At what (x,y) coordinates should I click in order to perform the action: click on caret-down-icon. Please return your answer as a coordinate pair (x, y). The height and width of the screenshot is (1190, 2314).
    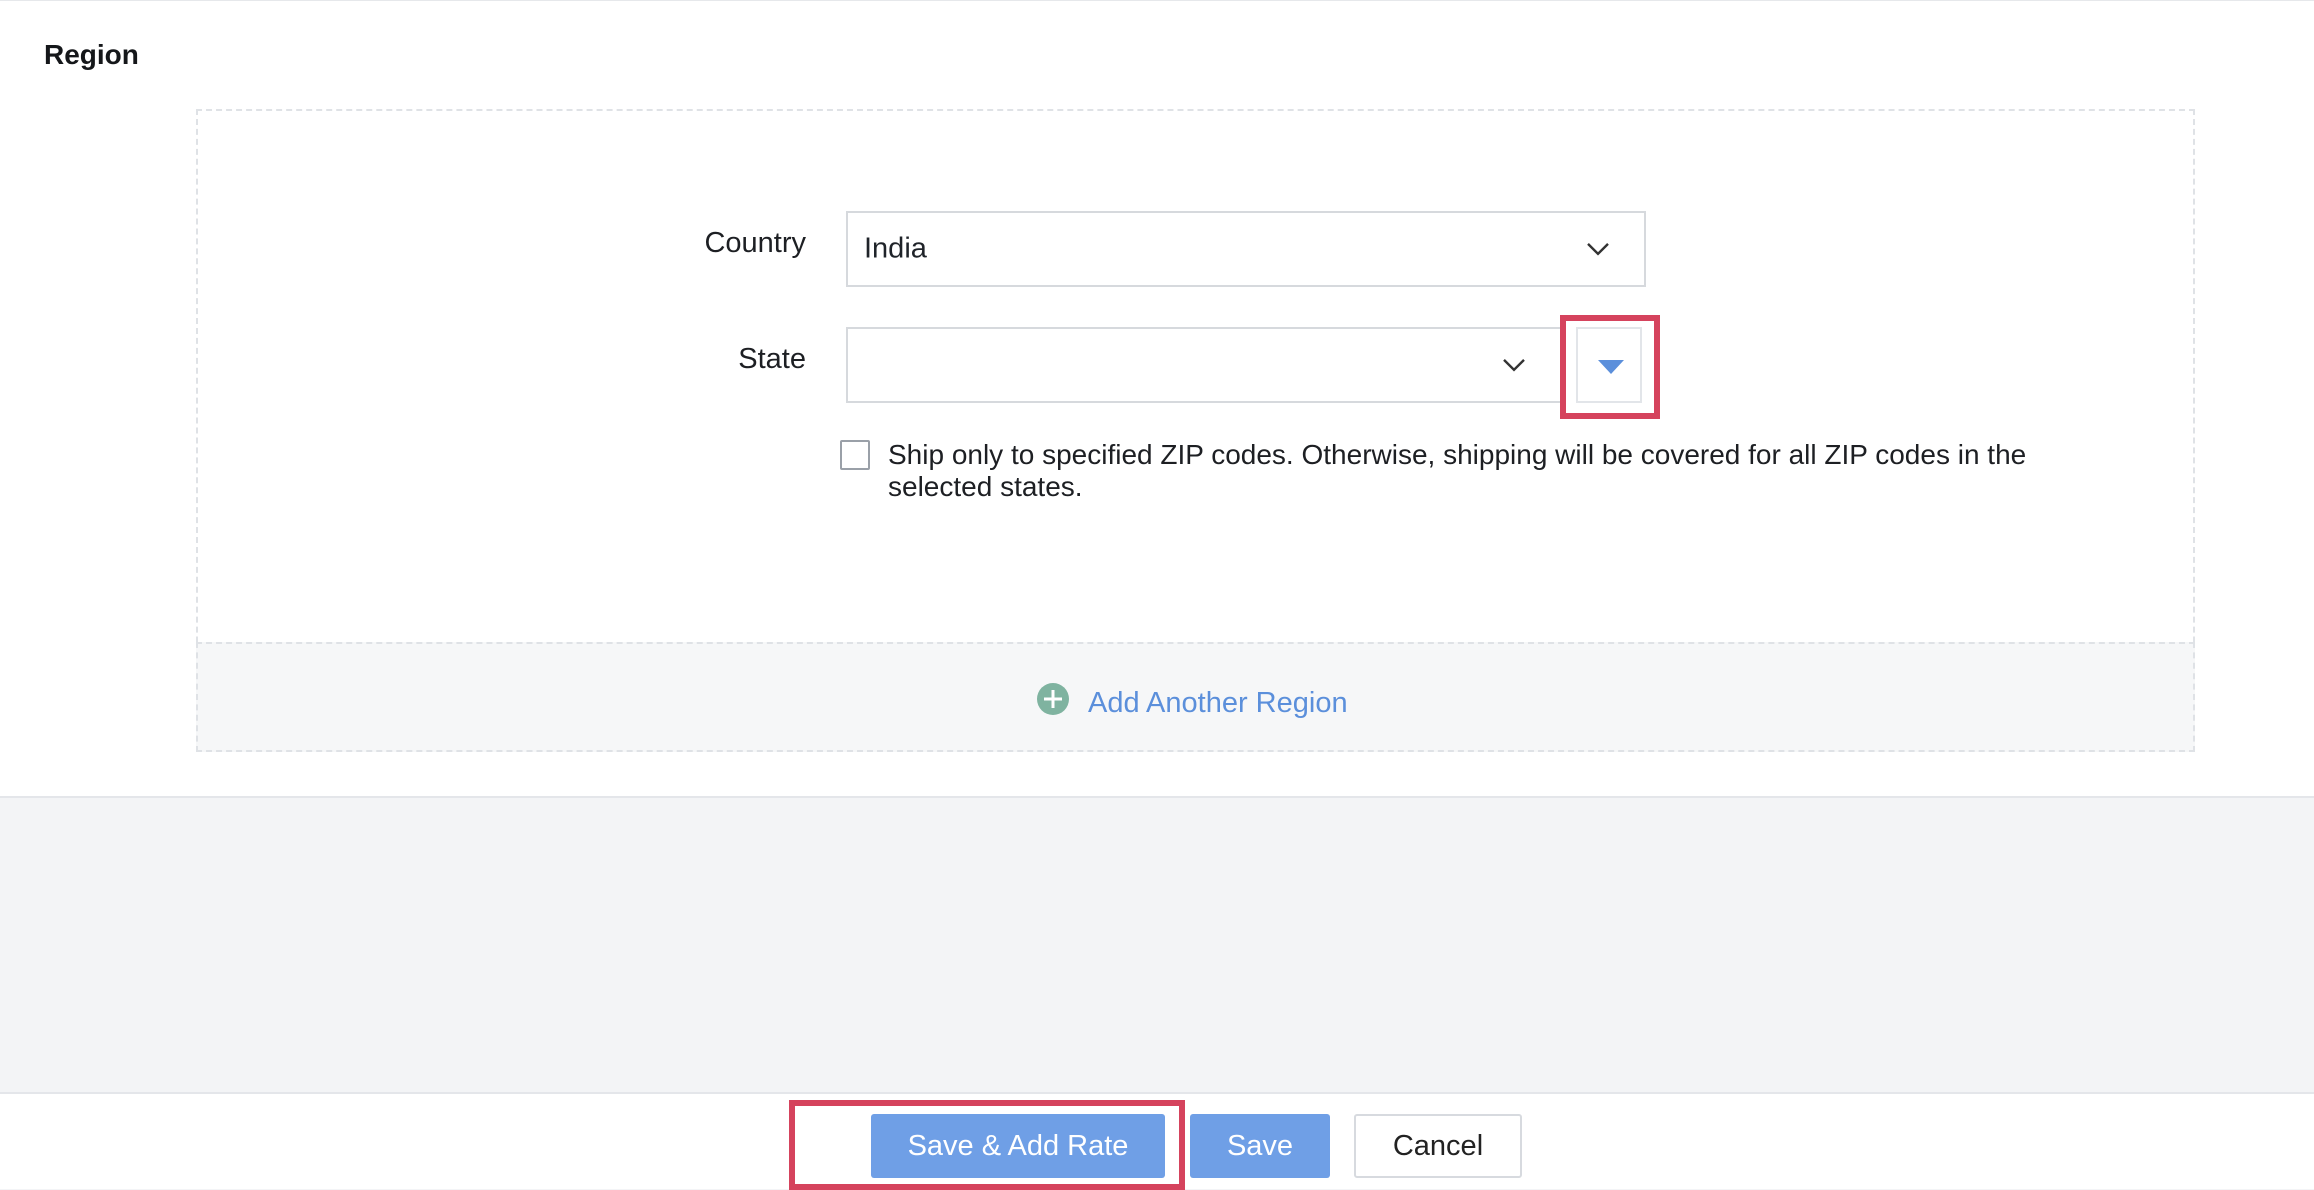
    Looking at the image, I should click on (1611, 369).